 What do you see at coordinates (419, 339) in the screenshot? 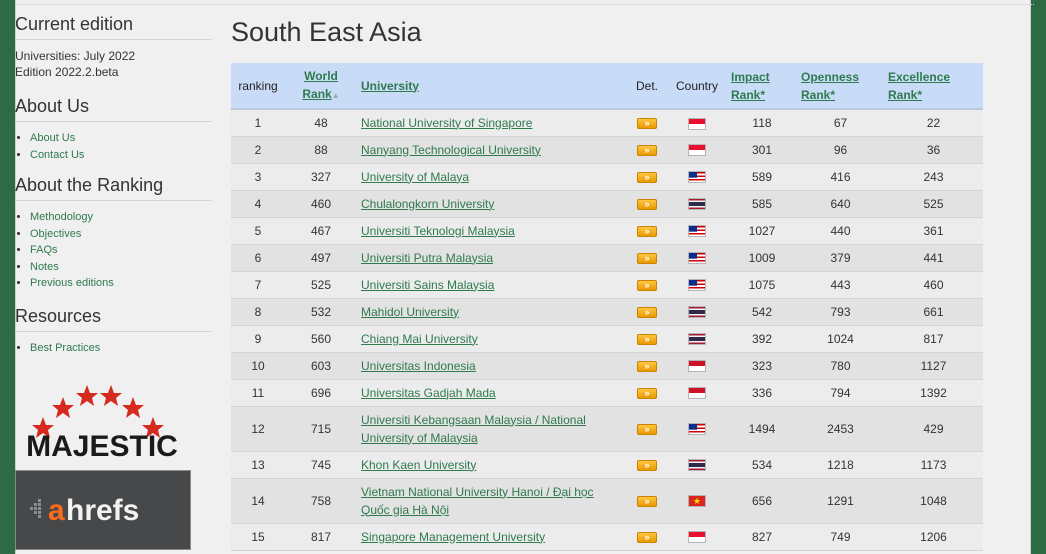
I see `university-link: Chiang Mai University` at bounding box center [419, 339].